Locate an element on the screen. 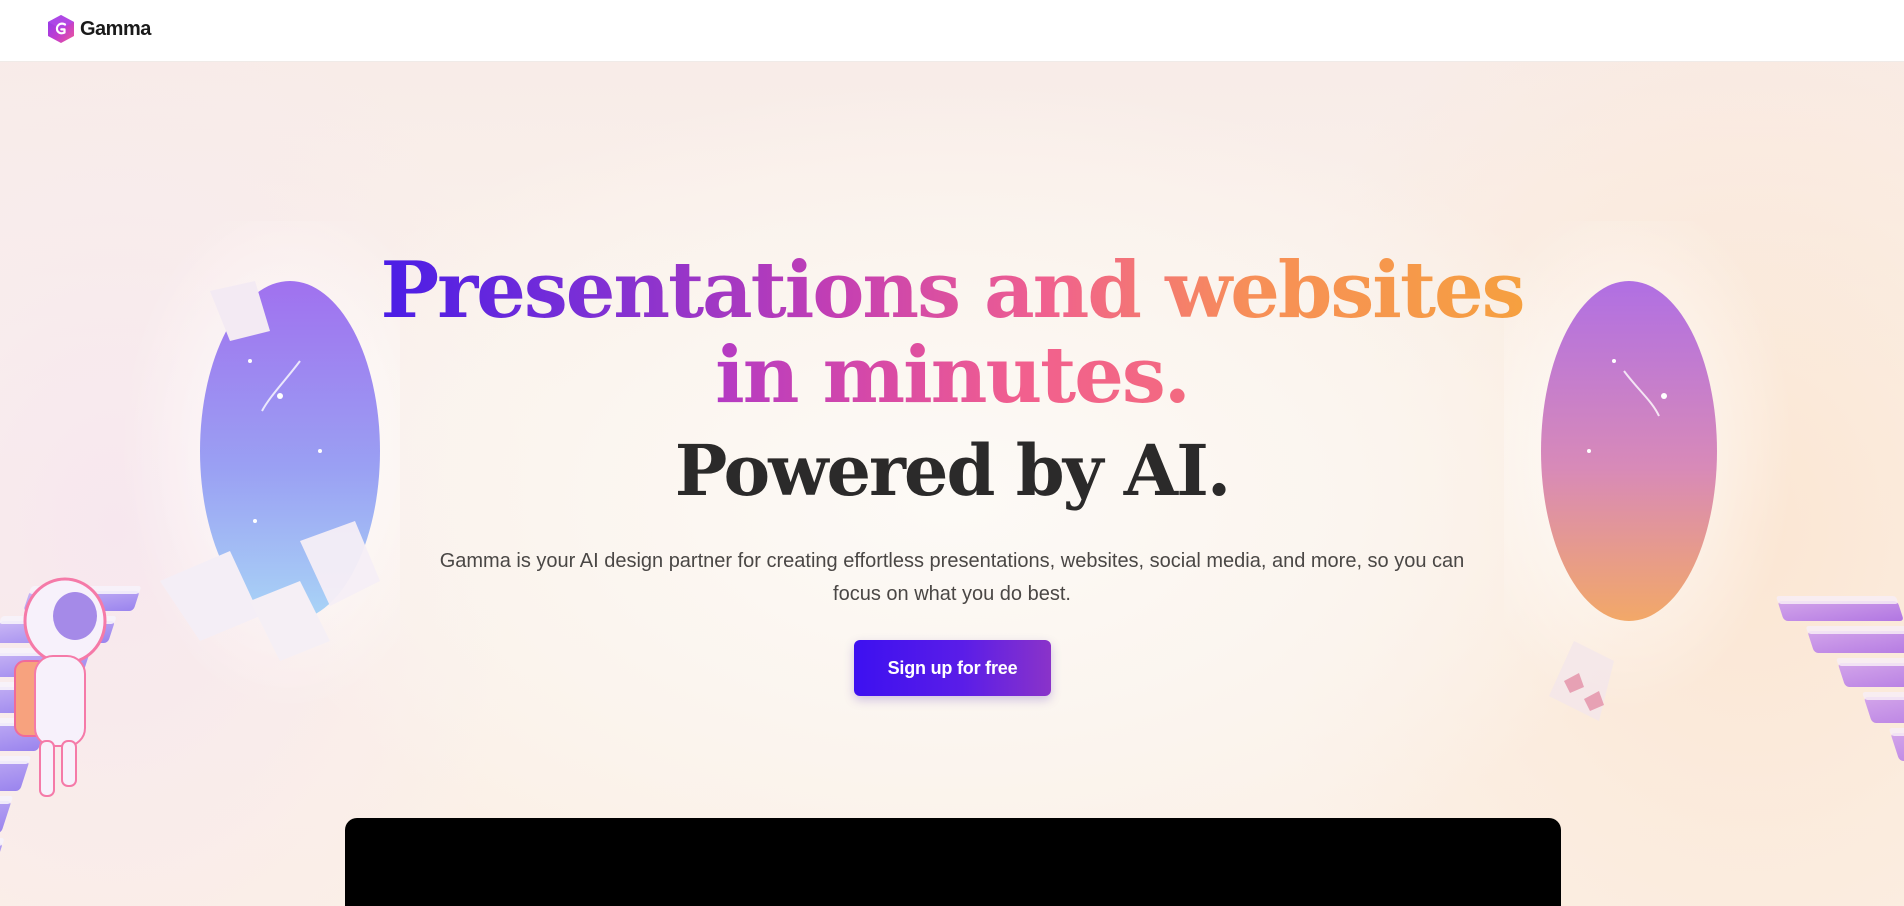 This screenshot has width=1904, height=906. sign-up-button: Sign up for free is located at coordinates (952, 668).